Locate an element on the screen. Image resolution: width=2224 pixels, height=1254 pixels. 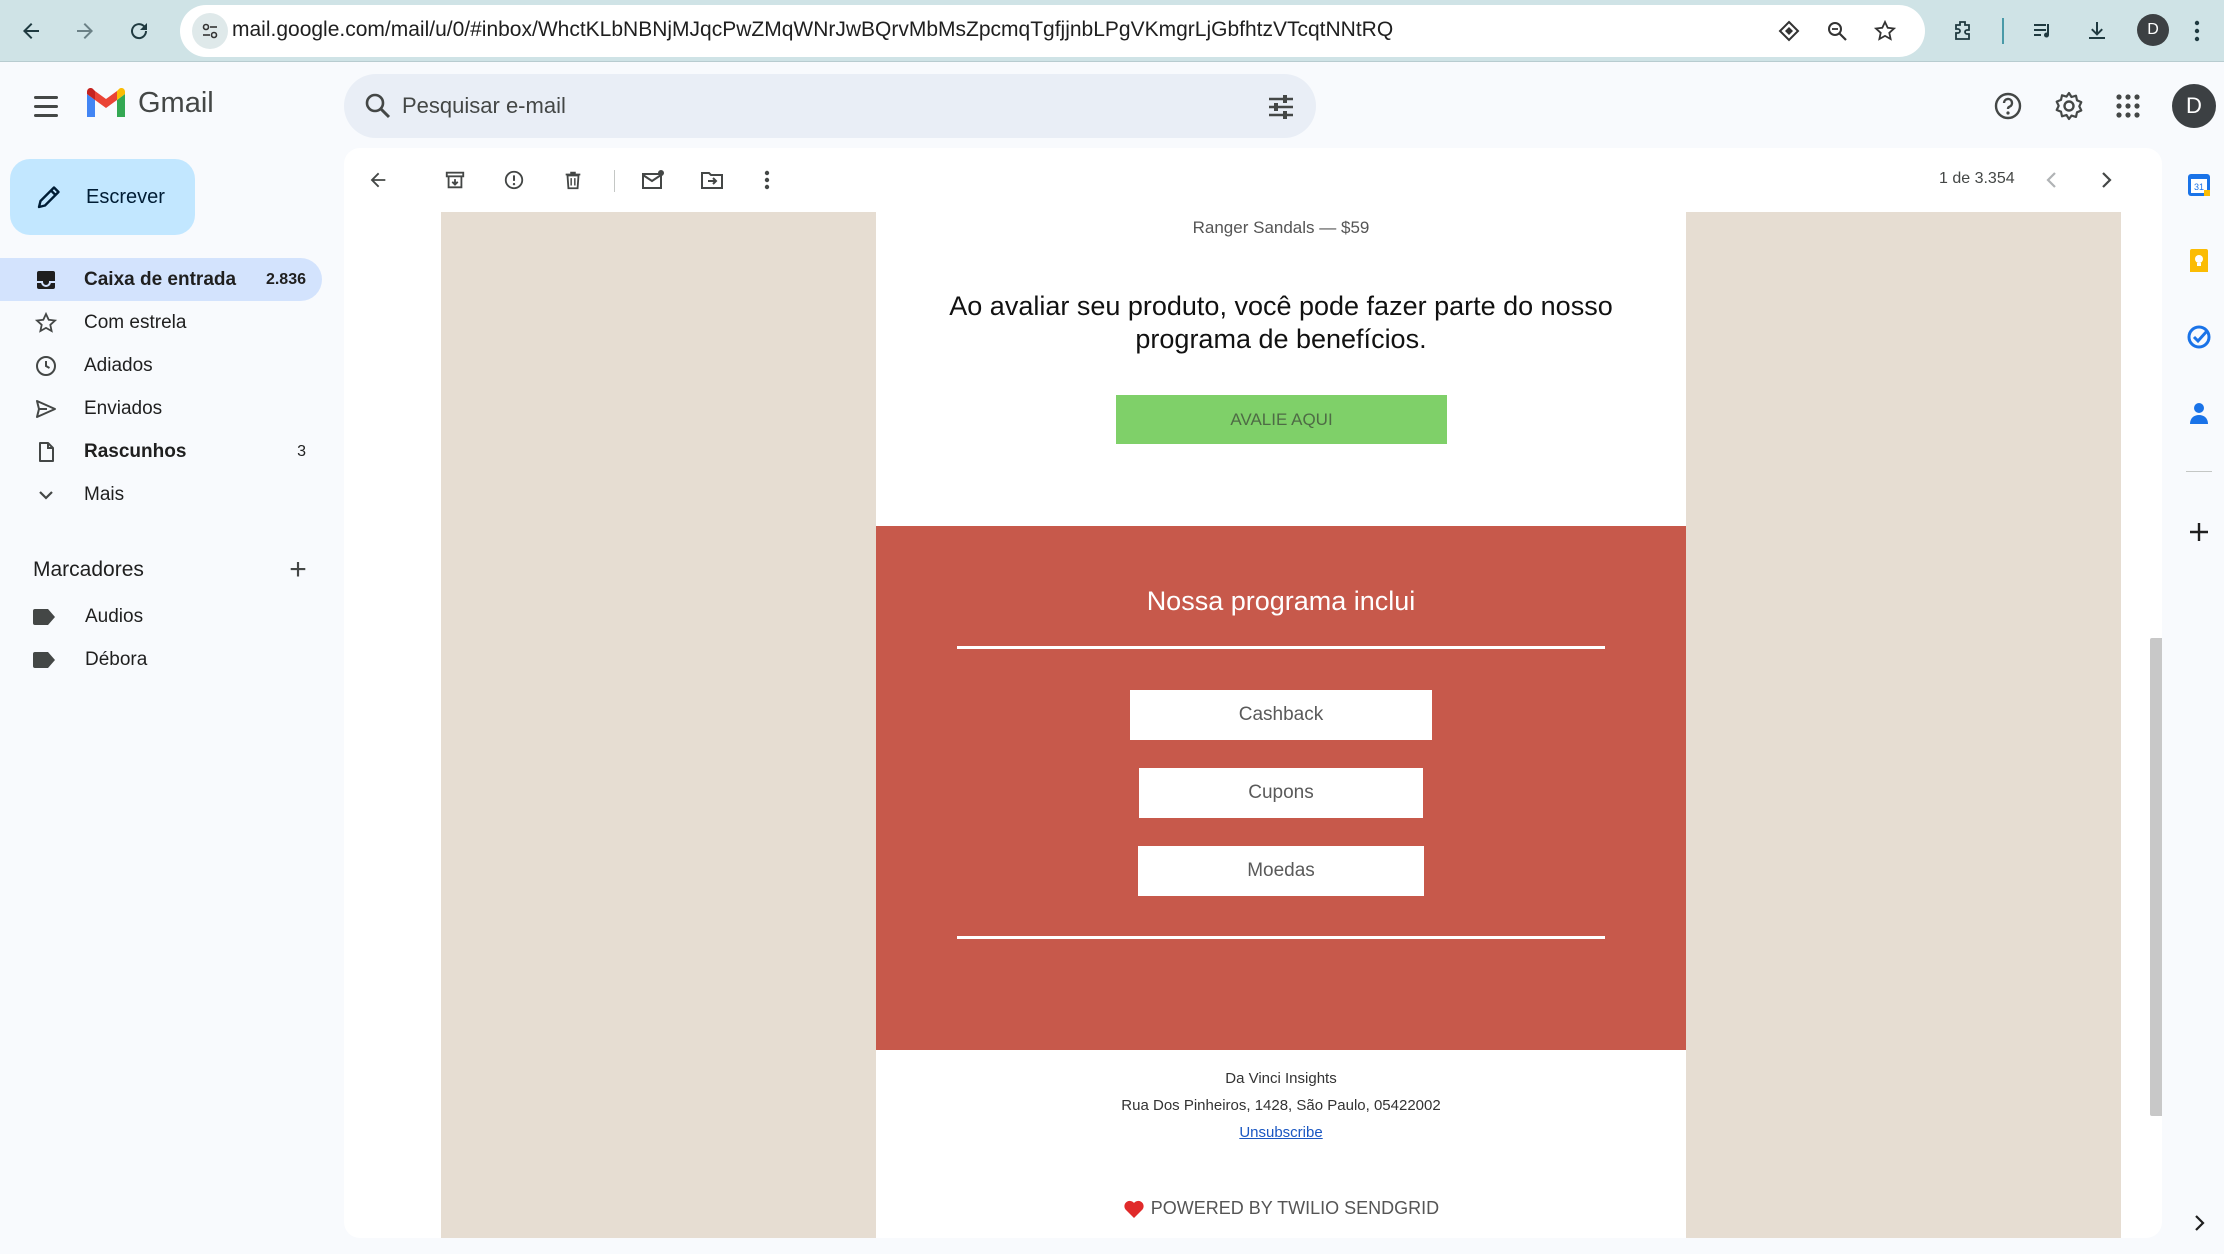
gmail-logo-text: Gmail is located at coordinates (176, 102).